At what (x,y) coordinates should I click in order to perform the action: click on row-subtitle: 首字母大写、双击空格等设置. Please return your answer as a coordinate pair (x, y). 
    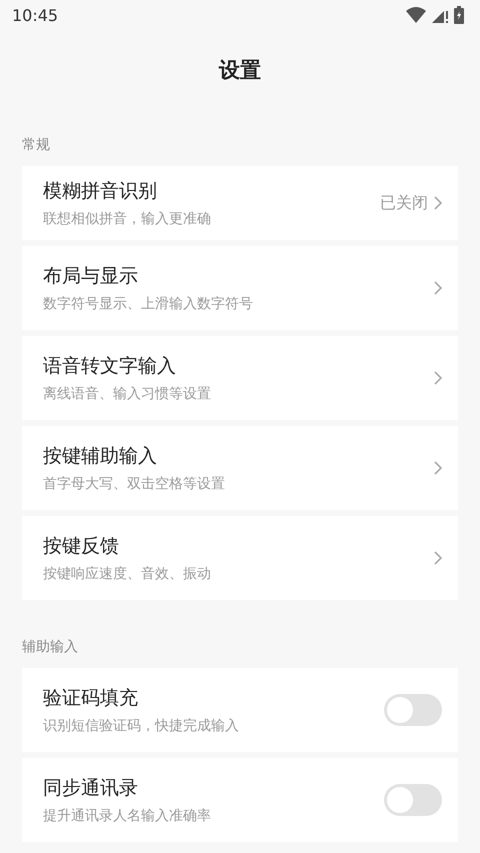
    Looking at the image, I should click on (134, 484).